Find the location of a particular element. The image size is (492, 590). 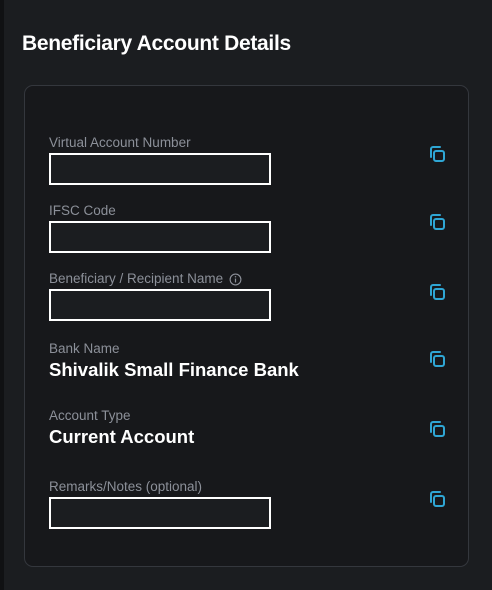

account-type-label: Account Type is located at coordinates (90, 415).